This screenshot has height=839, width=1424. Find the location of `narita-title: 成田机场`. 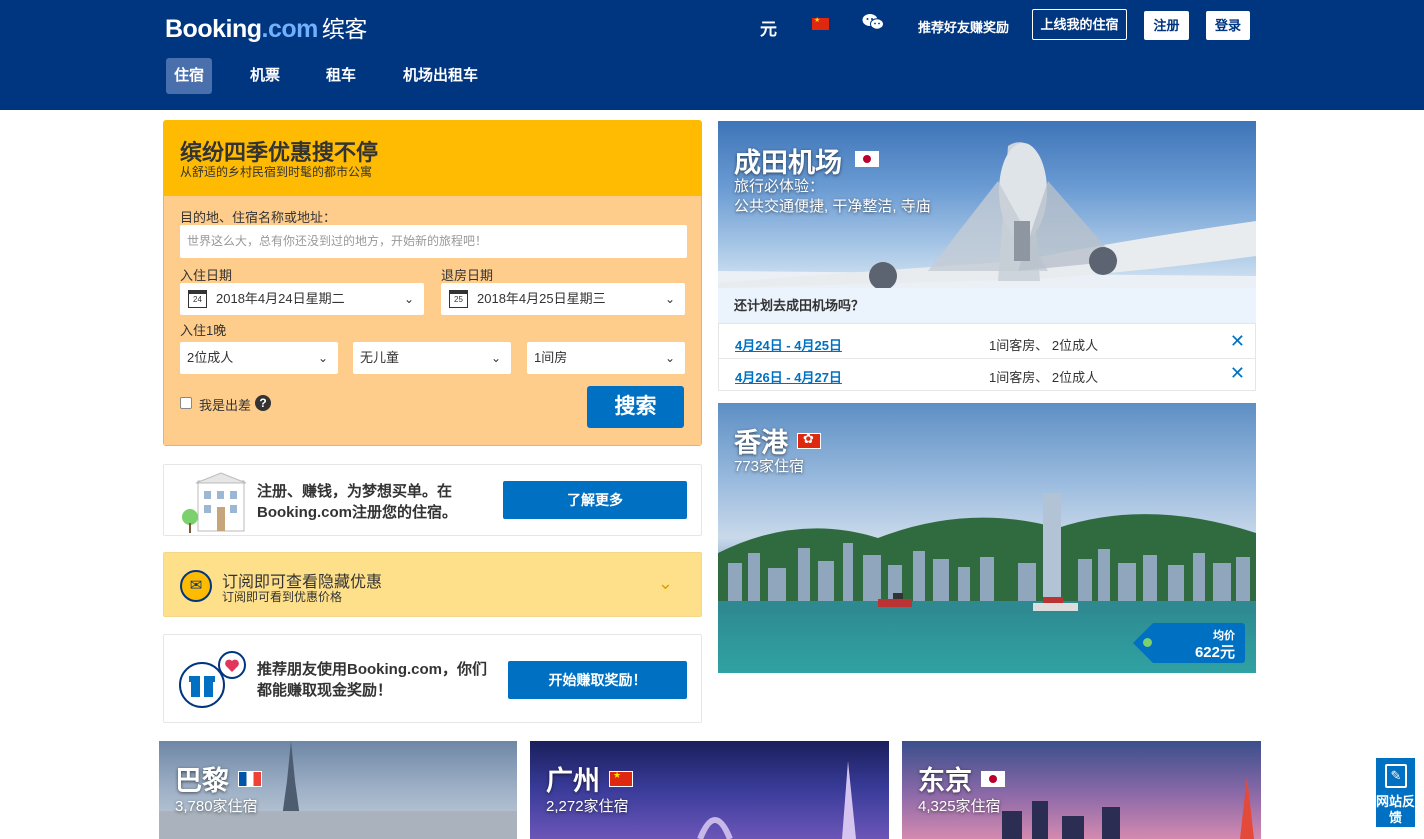

narita-title: 成田机场 is located at coordinates (788, 163).